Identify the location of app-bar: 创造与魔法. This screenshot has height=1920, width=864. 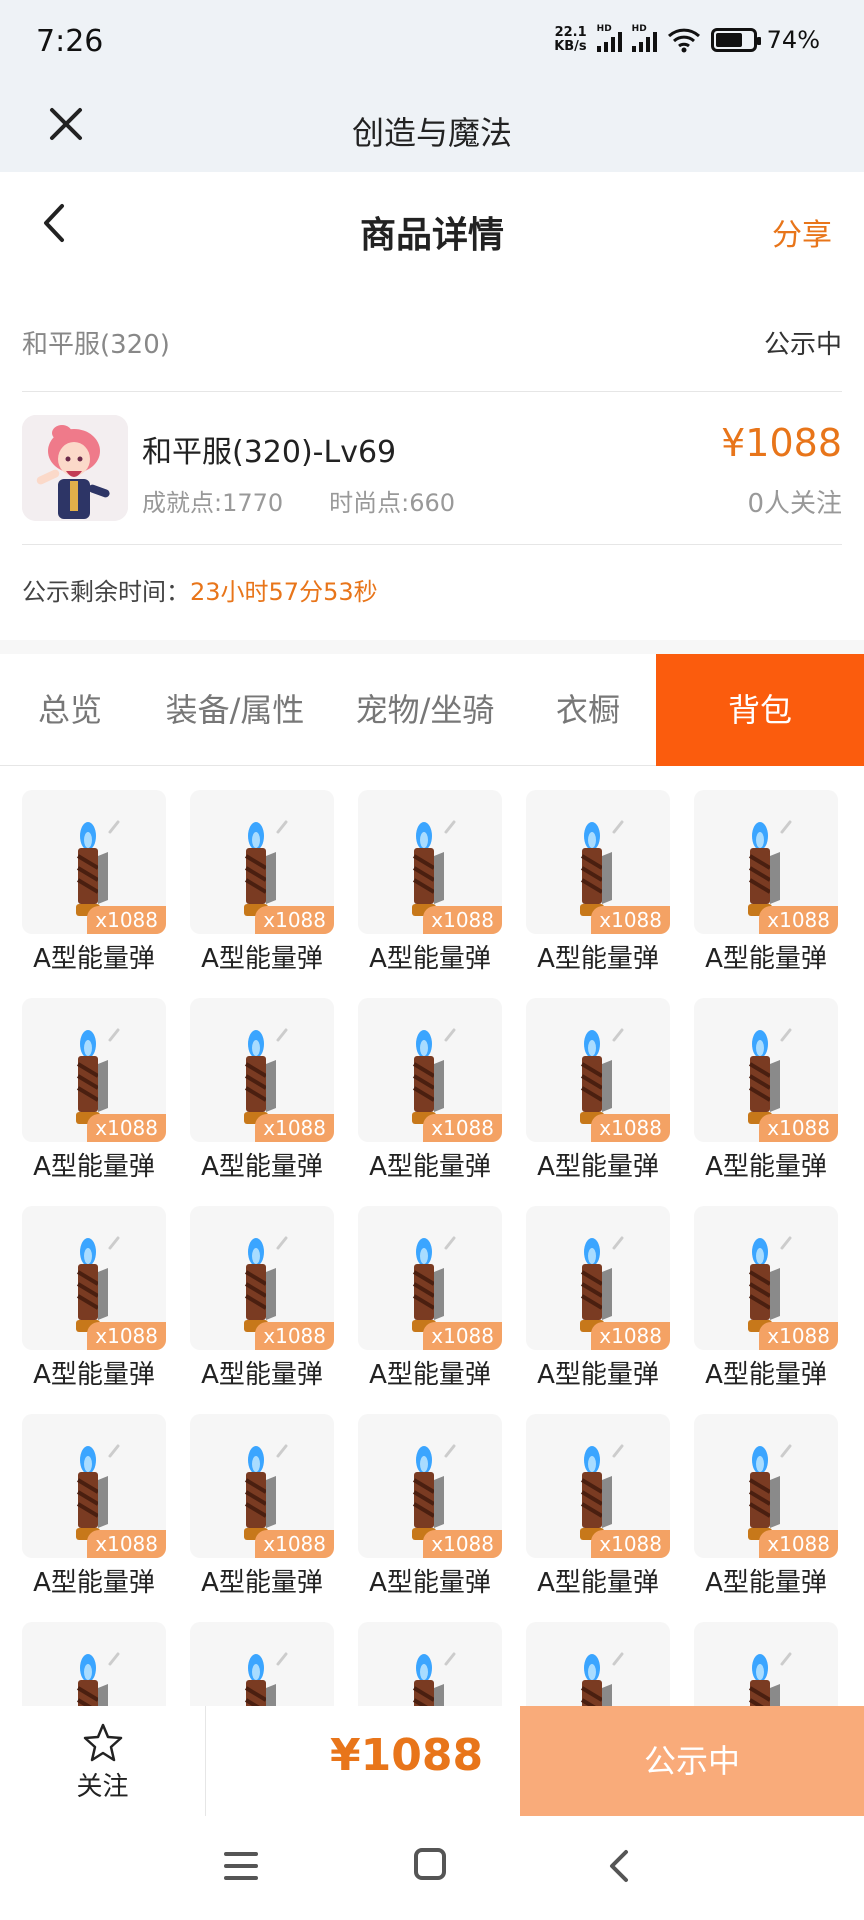
(432, 129).